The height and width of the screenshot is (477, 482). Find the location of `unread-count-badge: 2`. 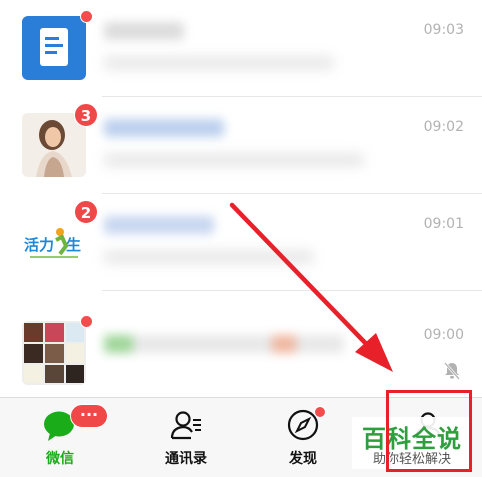

unread-count-badge: 2 is located at coordinates (86, 212).